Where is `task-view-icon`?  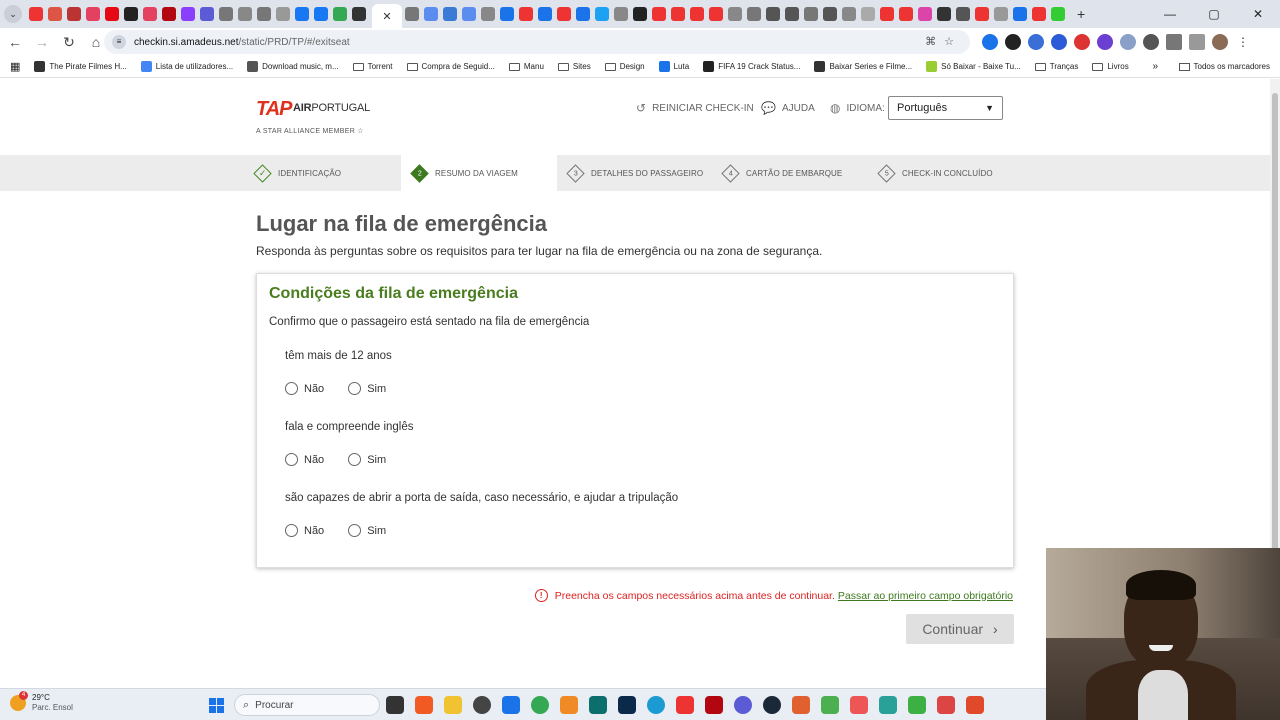
task-view-icon is located at coordinates (395, 705).